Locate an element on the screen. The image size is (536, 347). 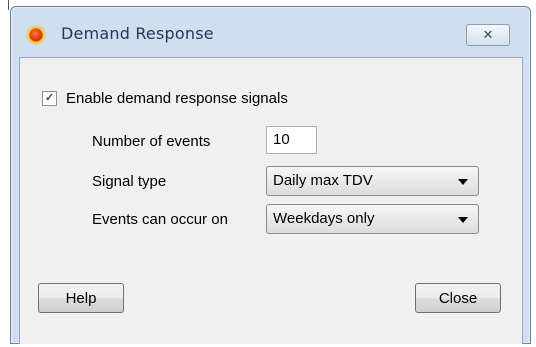
window-close-button: ✕ is located at coordinates (488, 35).